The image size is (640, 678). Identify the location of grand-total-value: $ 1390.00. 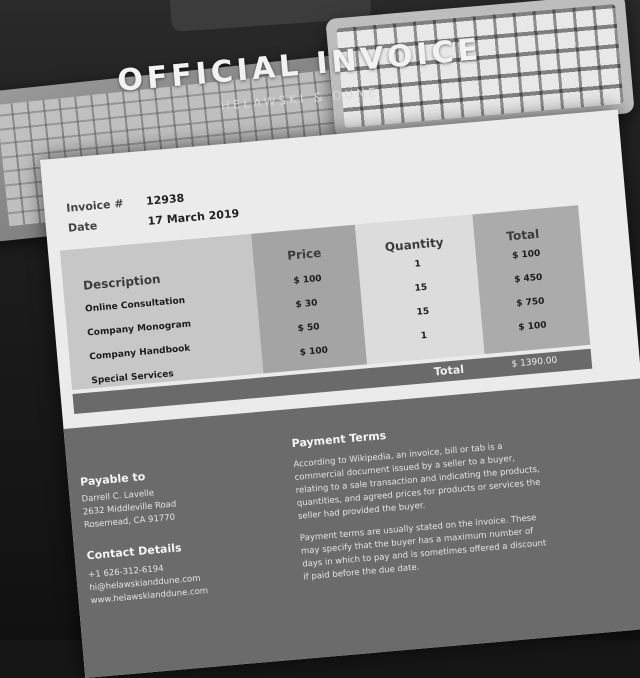
(534, 362).